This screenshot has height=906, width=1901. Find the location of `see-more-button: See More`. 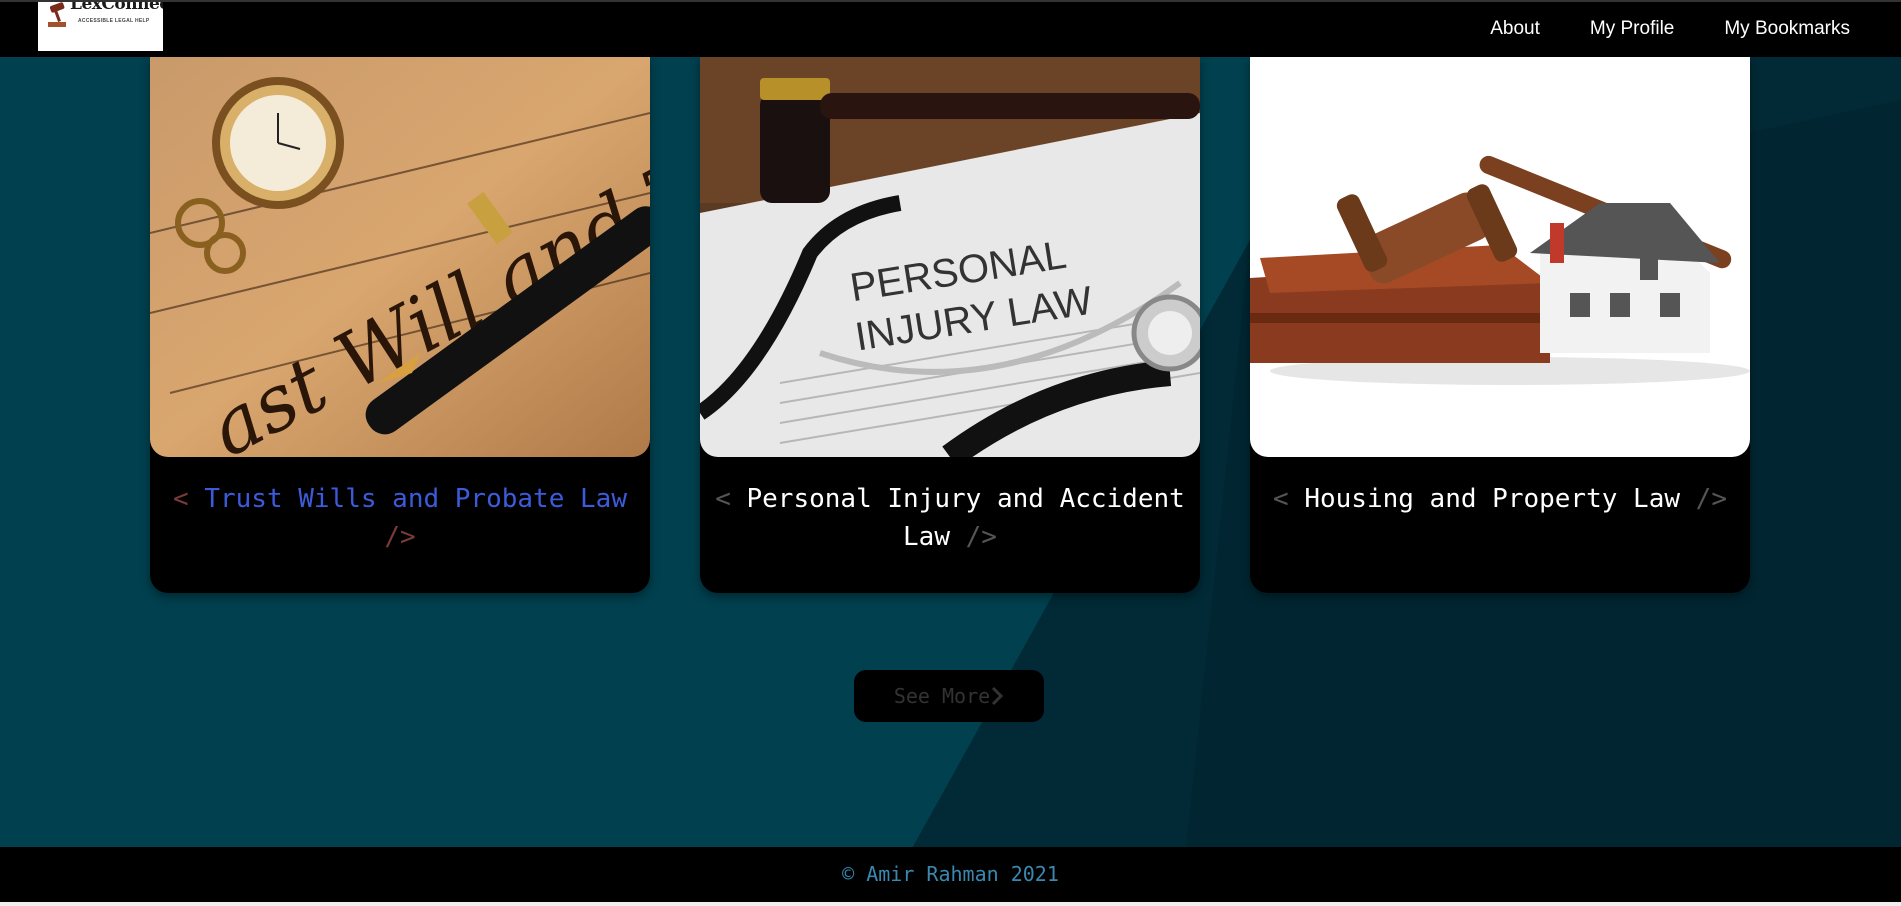

see-more-button: See More is located at coordinates (949, 696).